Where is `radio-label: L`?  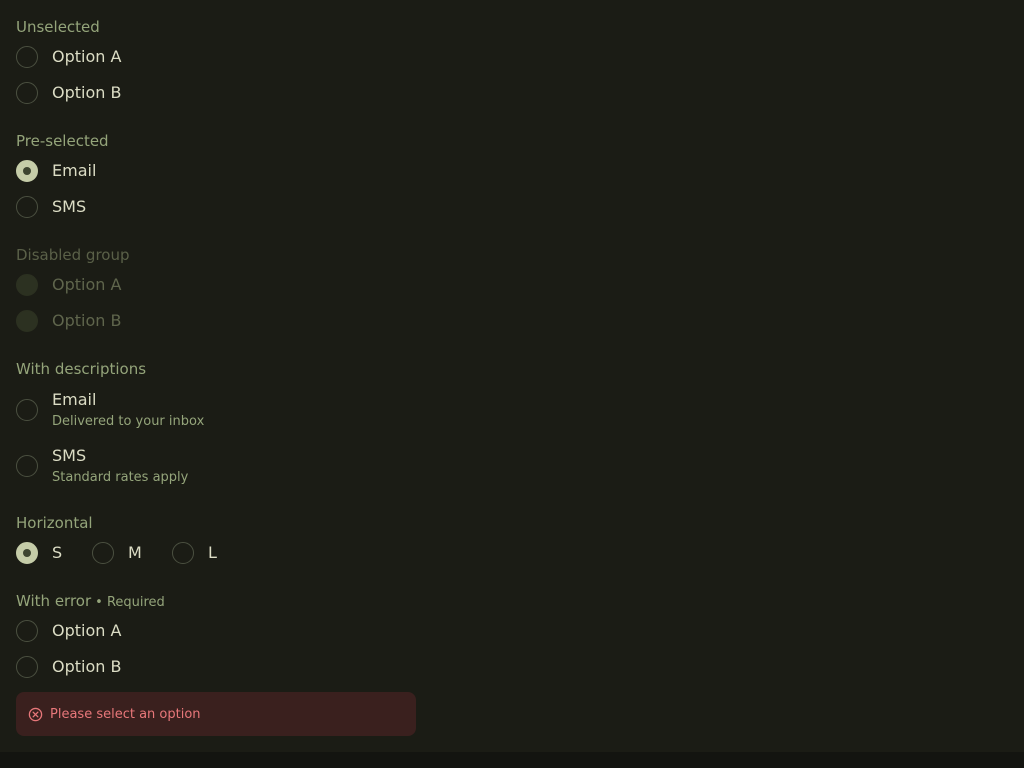 radio-label: L is located at coordinates (212, 552).